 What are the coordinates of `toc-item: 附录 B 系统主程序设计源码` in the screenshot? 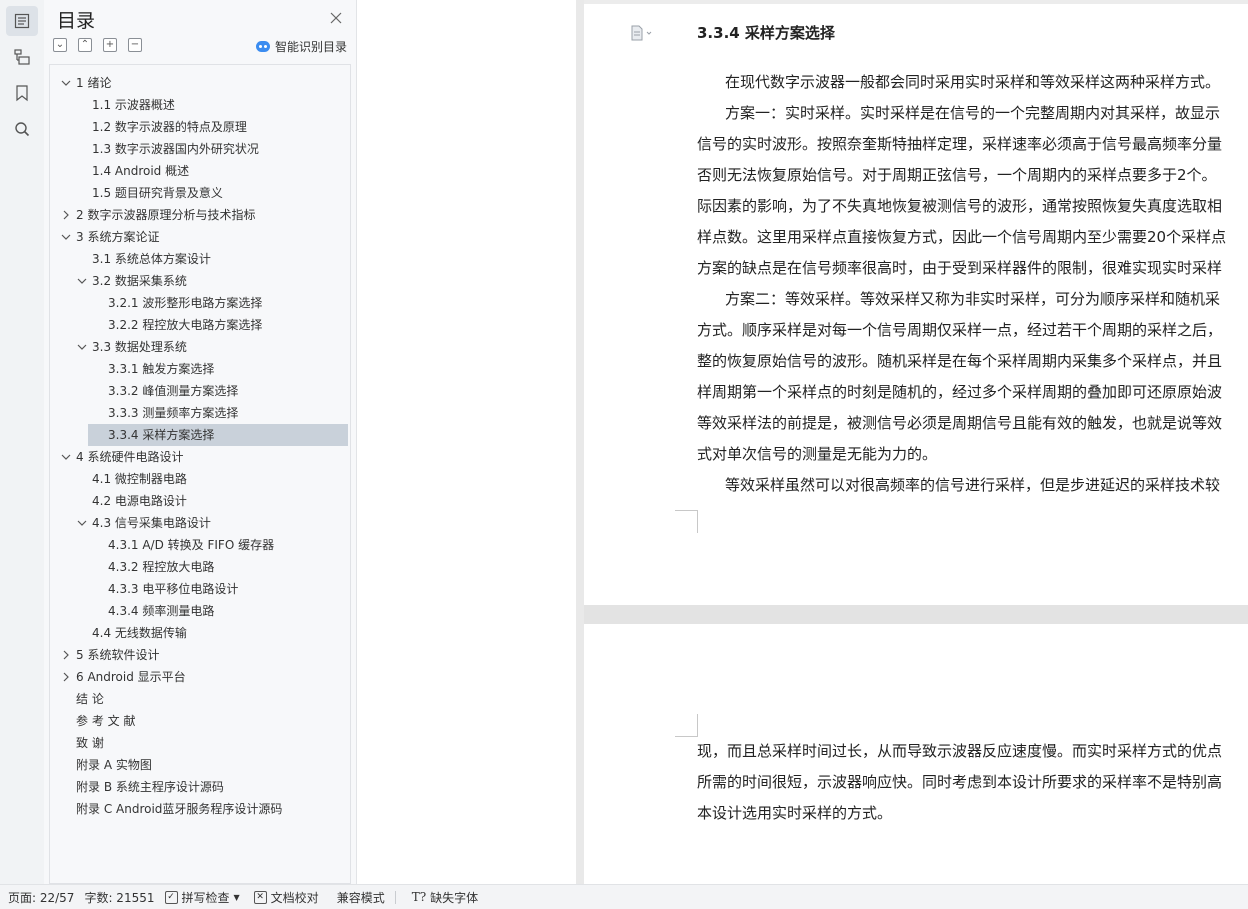 It's located at (199, 787).